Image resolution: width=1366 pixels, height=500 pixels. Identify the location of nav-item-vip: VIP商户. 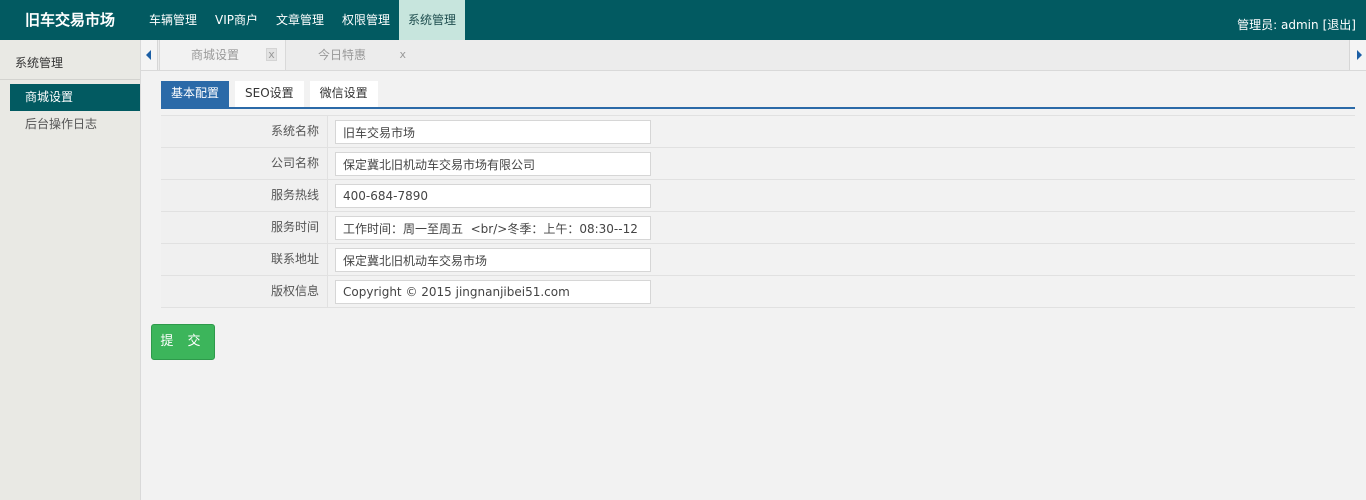
(236, 20).